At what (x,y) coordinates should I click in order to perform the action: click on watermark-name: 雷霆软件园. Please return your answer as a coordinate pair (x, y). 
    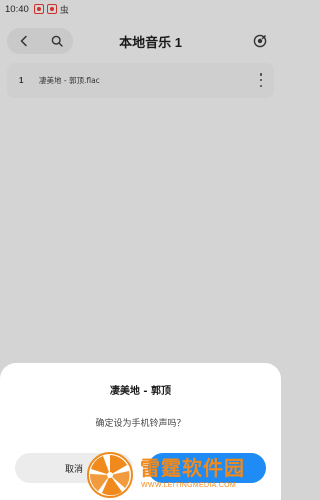
    Looking at the image, I should click on (192, 468).